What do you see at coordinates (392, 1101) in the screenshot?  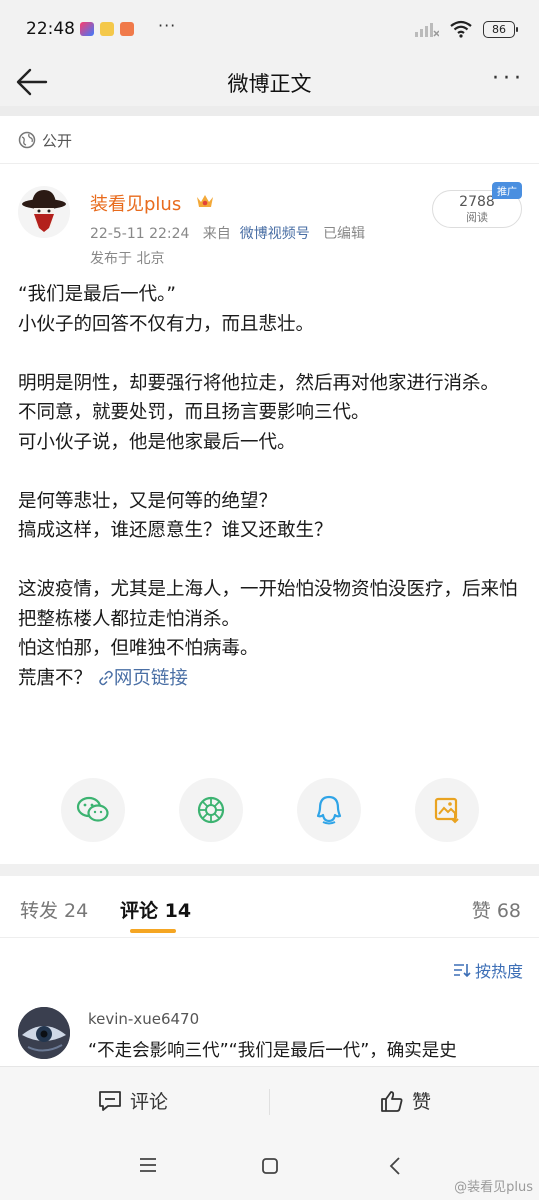 I see `thumbs-up-icon` at bounding box center [392, 1101].